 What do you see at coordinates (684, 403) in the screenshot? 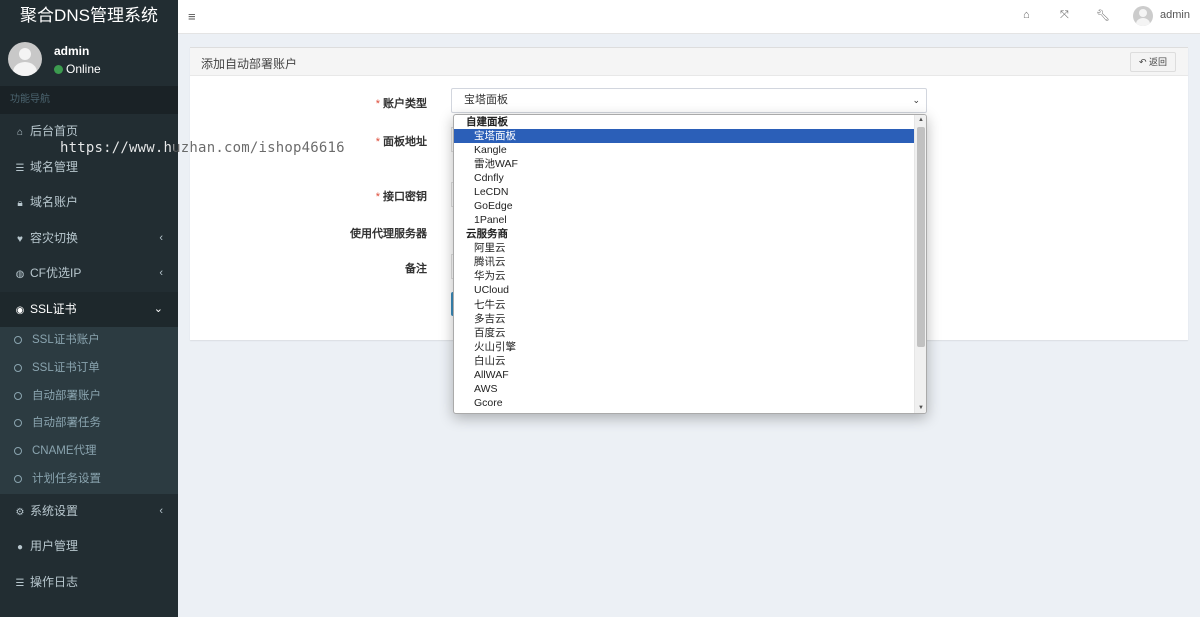
I see `dropdown-option: Gcore` at bounding box center [684, 403].